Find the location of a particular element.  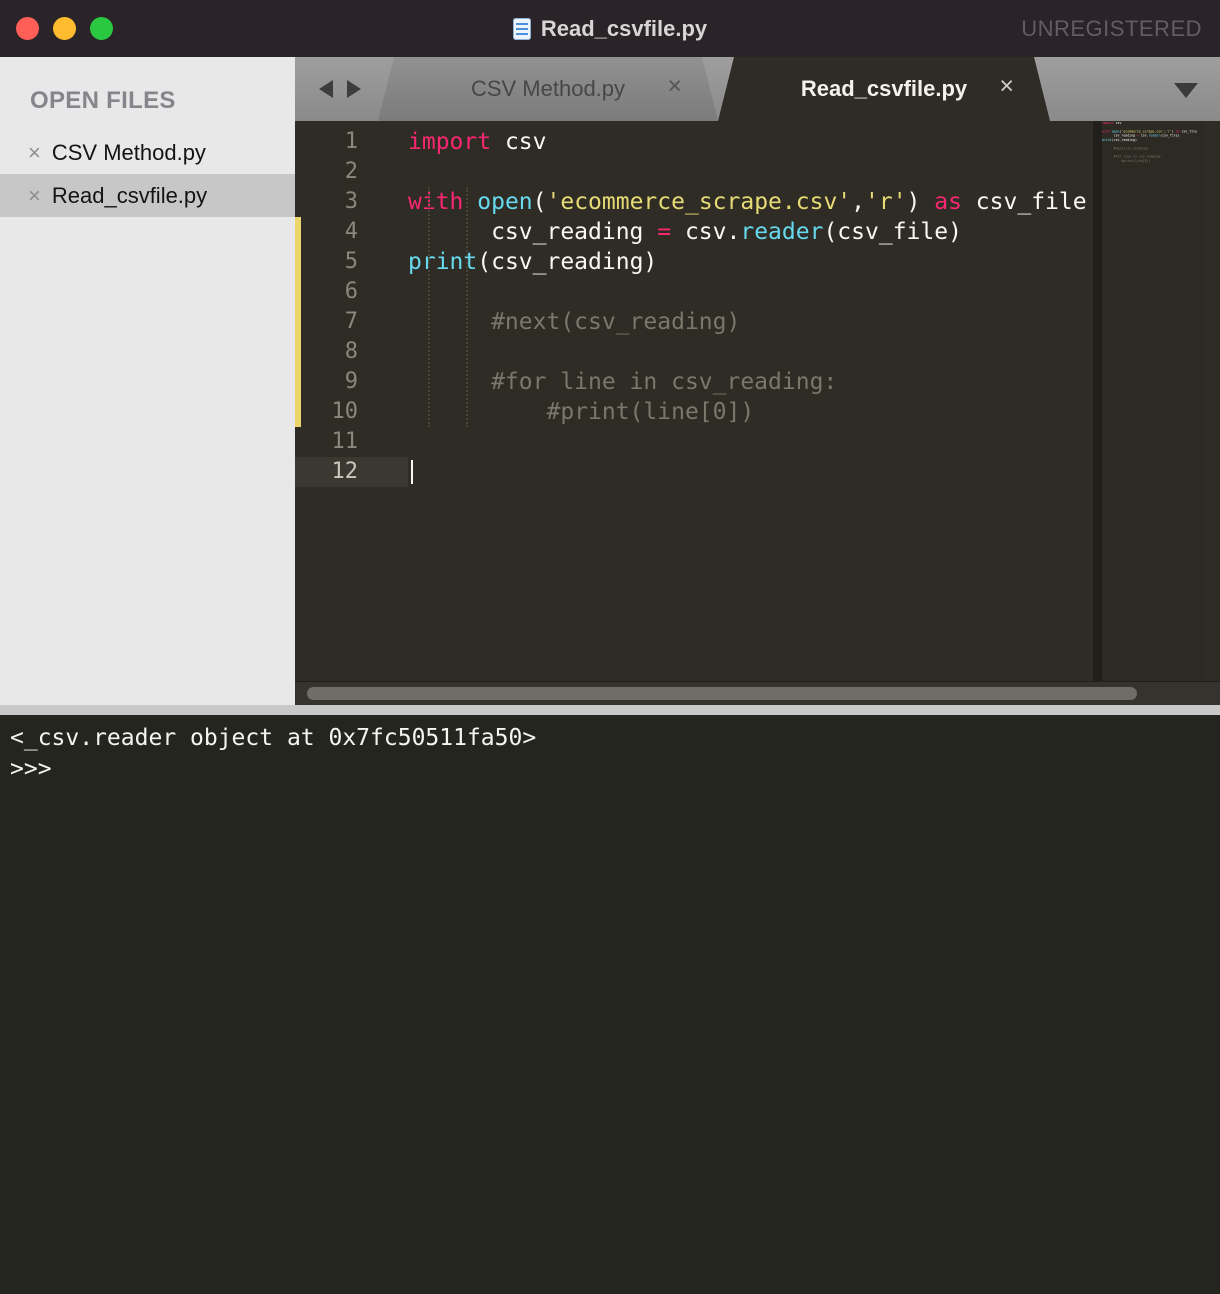

tab-overflow-icon is located at coordinates (1186, 90).